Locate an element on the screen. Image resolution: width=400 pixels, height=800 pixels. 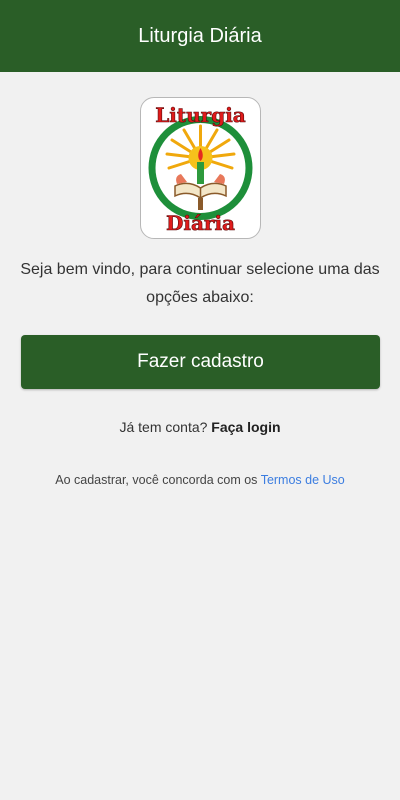
login-link: Faça login is located at coordinates (245, 427).